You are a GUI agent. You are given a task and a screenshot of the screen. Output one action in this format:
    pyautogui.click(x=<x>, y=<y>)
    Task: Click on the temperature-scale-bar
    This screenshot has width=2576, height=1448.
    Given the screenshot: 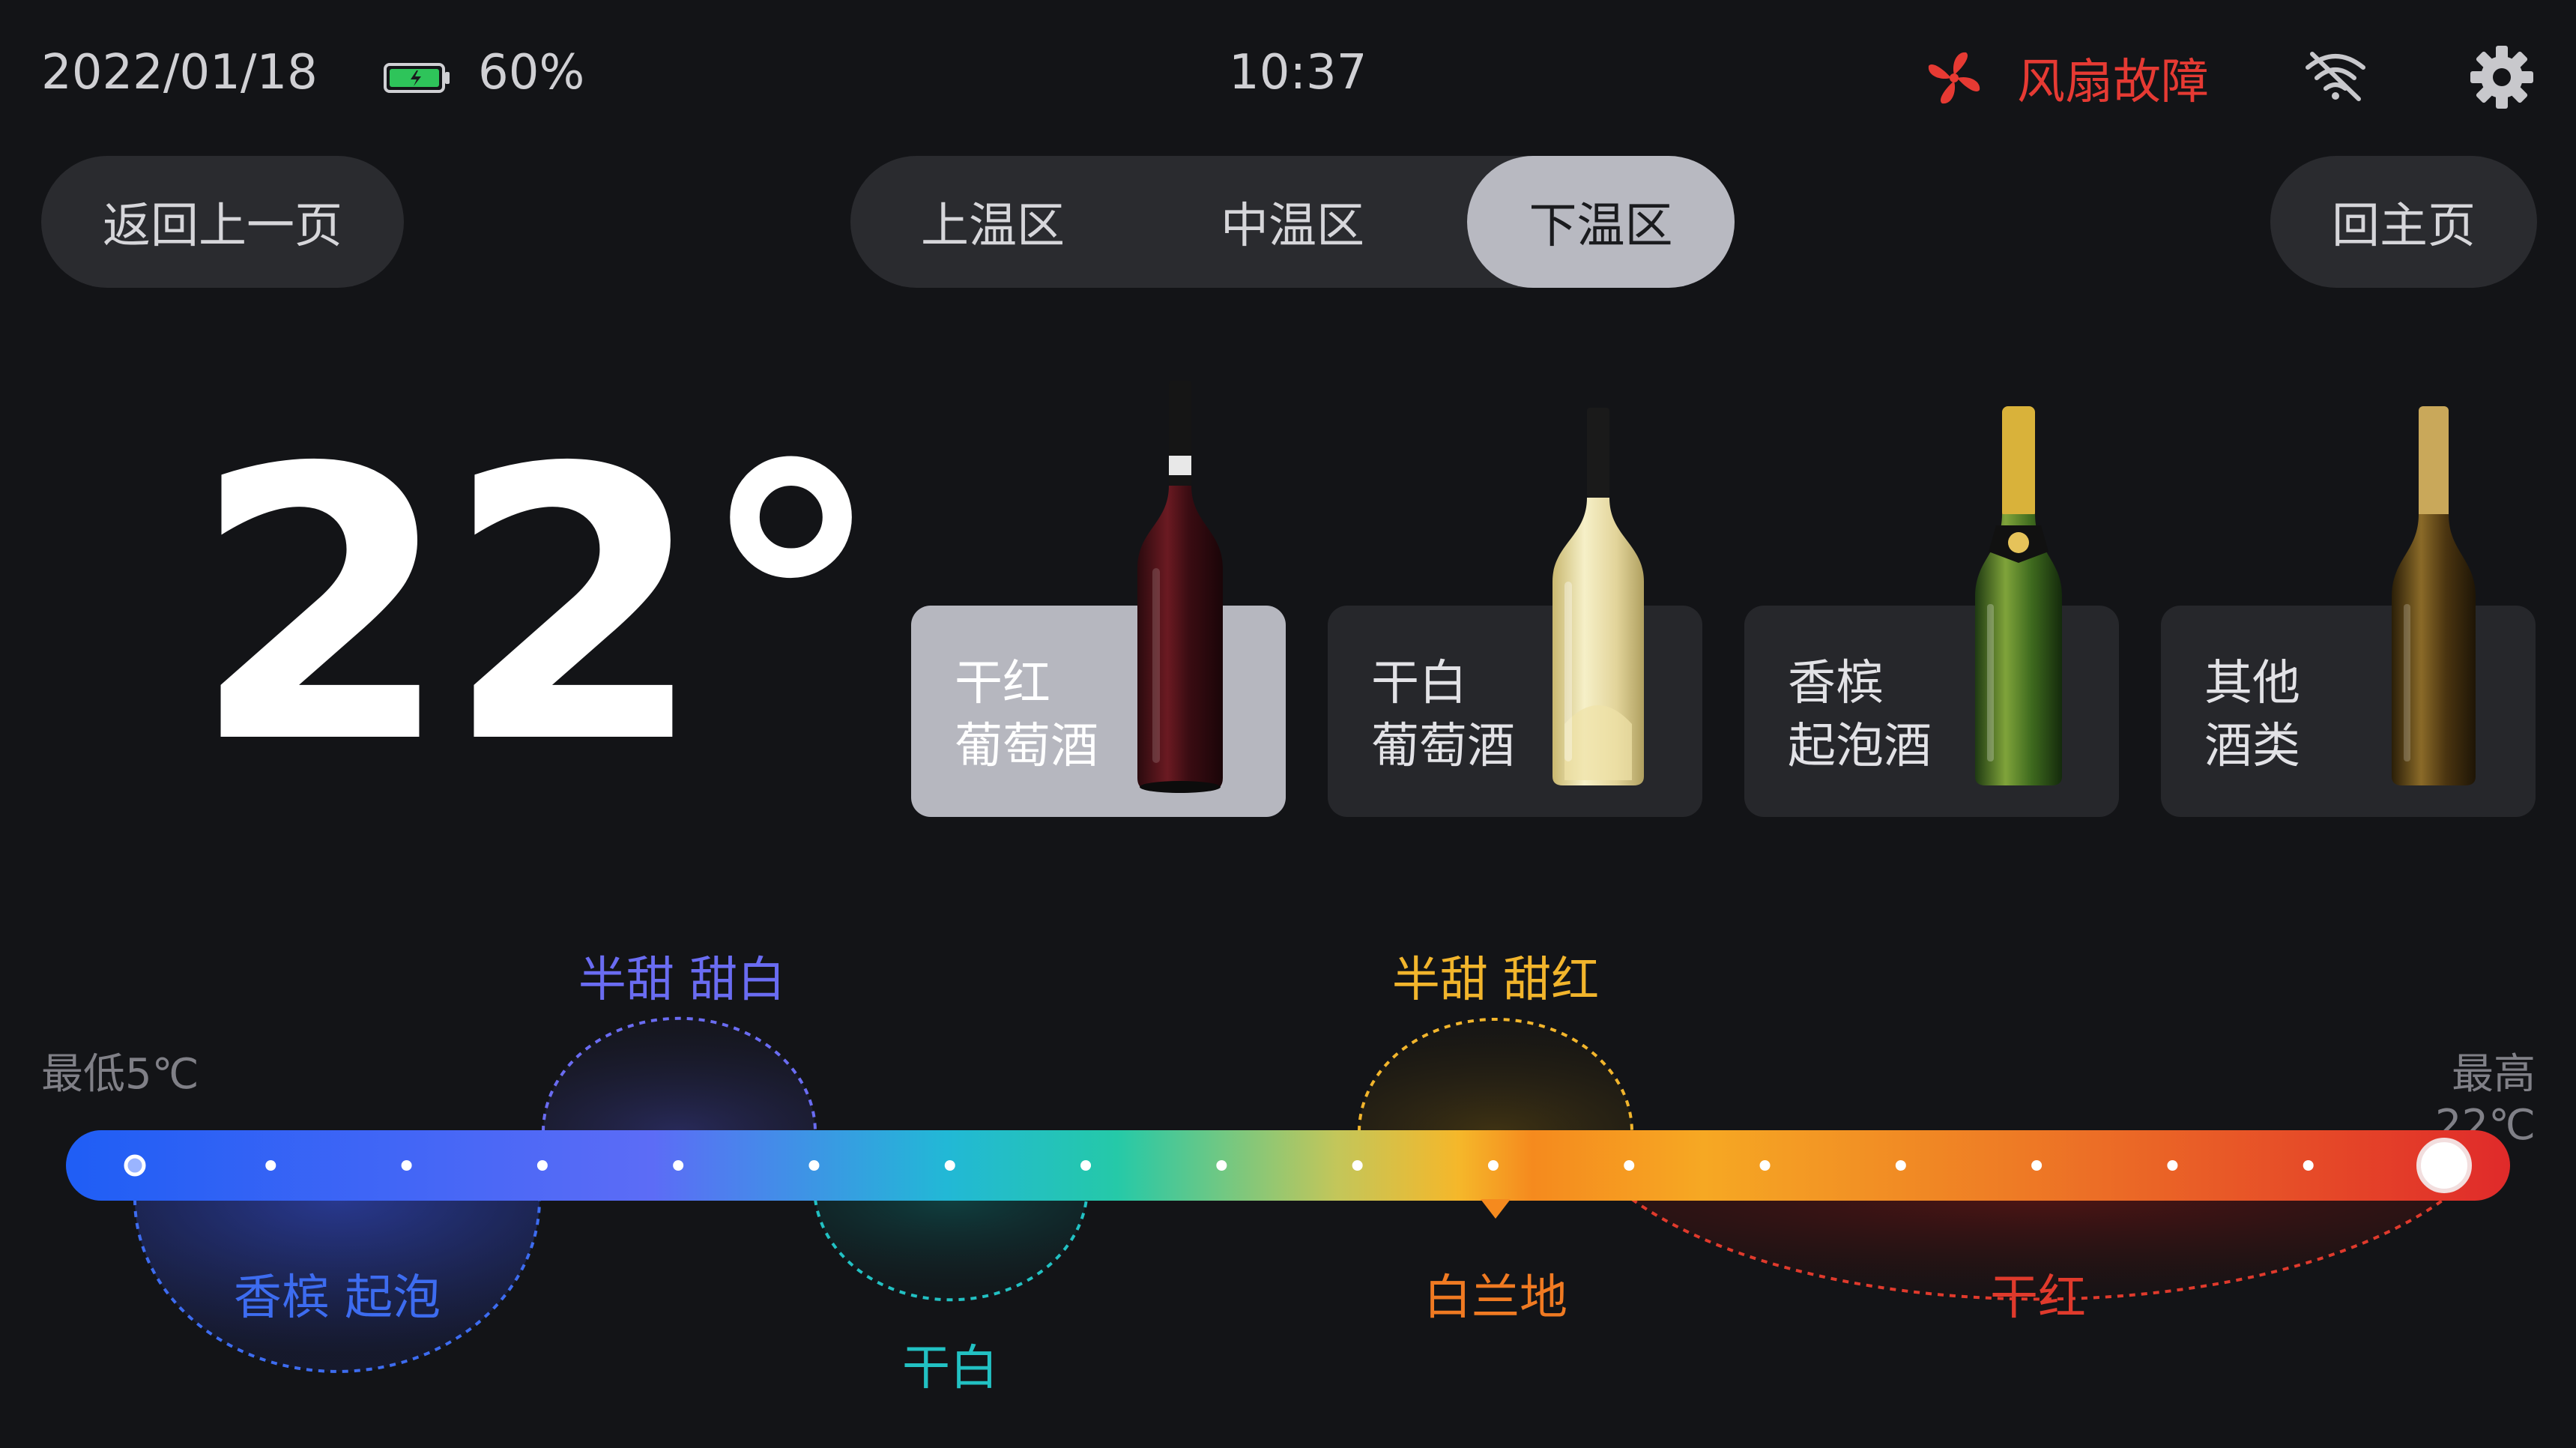 What is the action you would take?
    pyautogui.click(x=1288, y=1165)
    